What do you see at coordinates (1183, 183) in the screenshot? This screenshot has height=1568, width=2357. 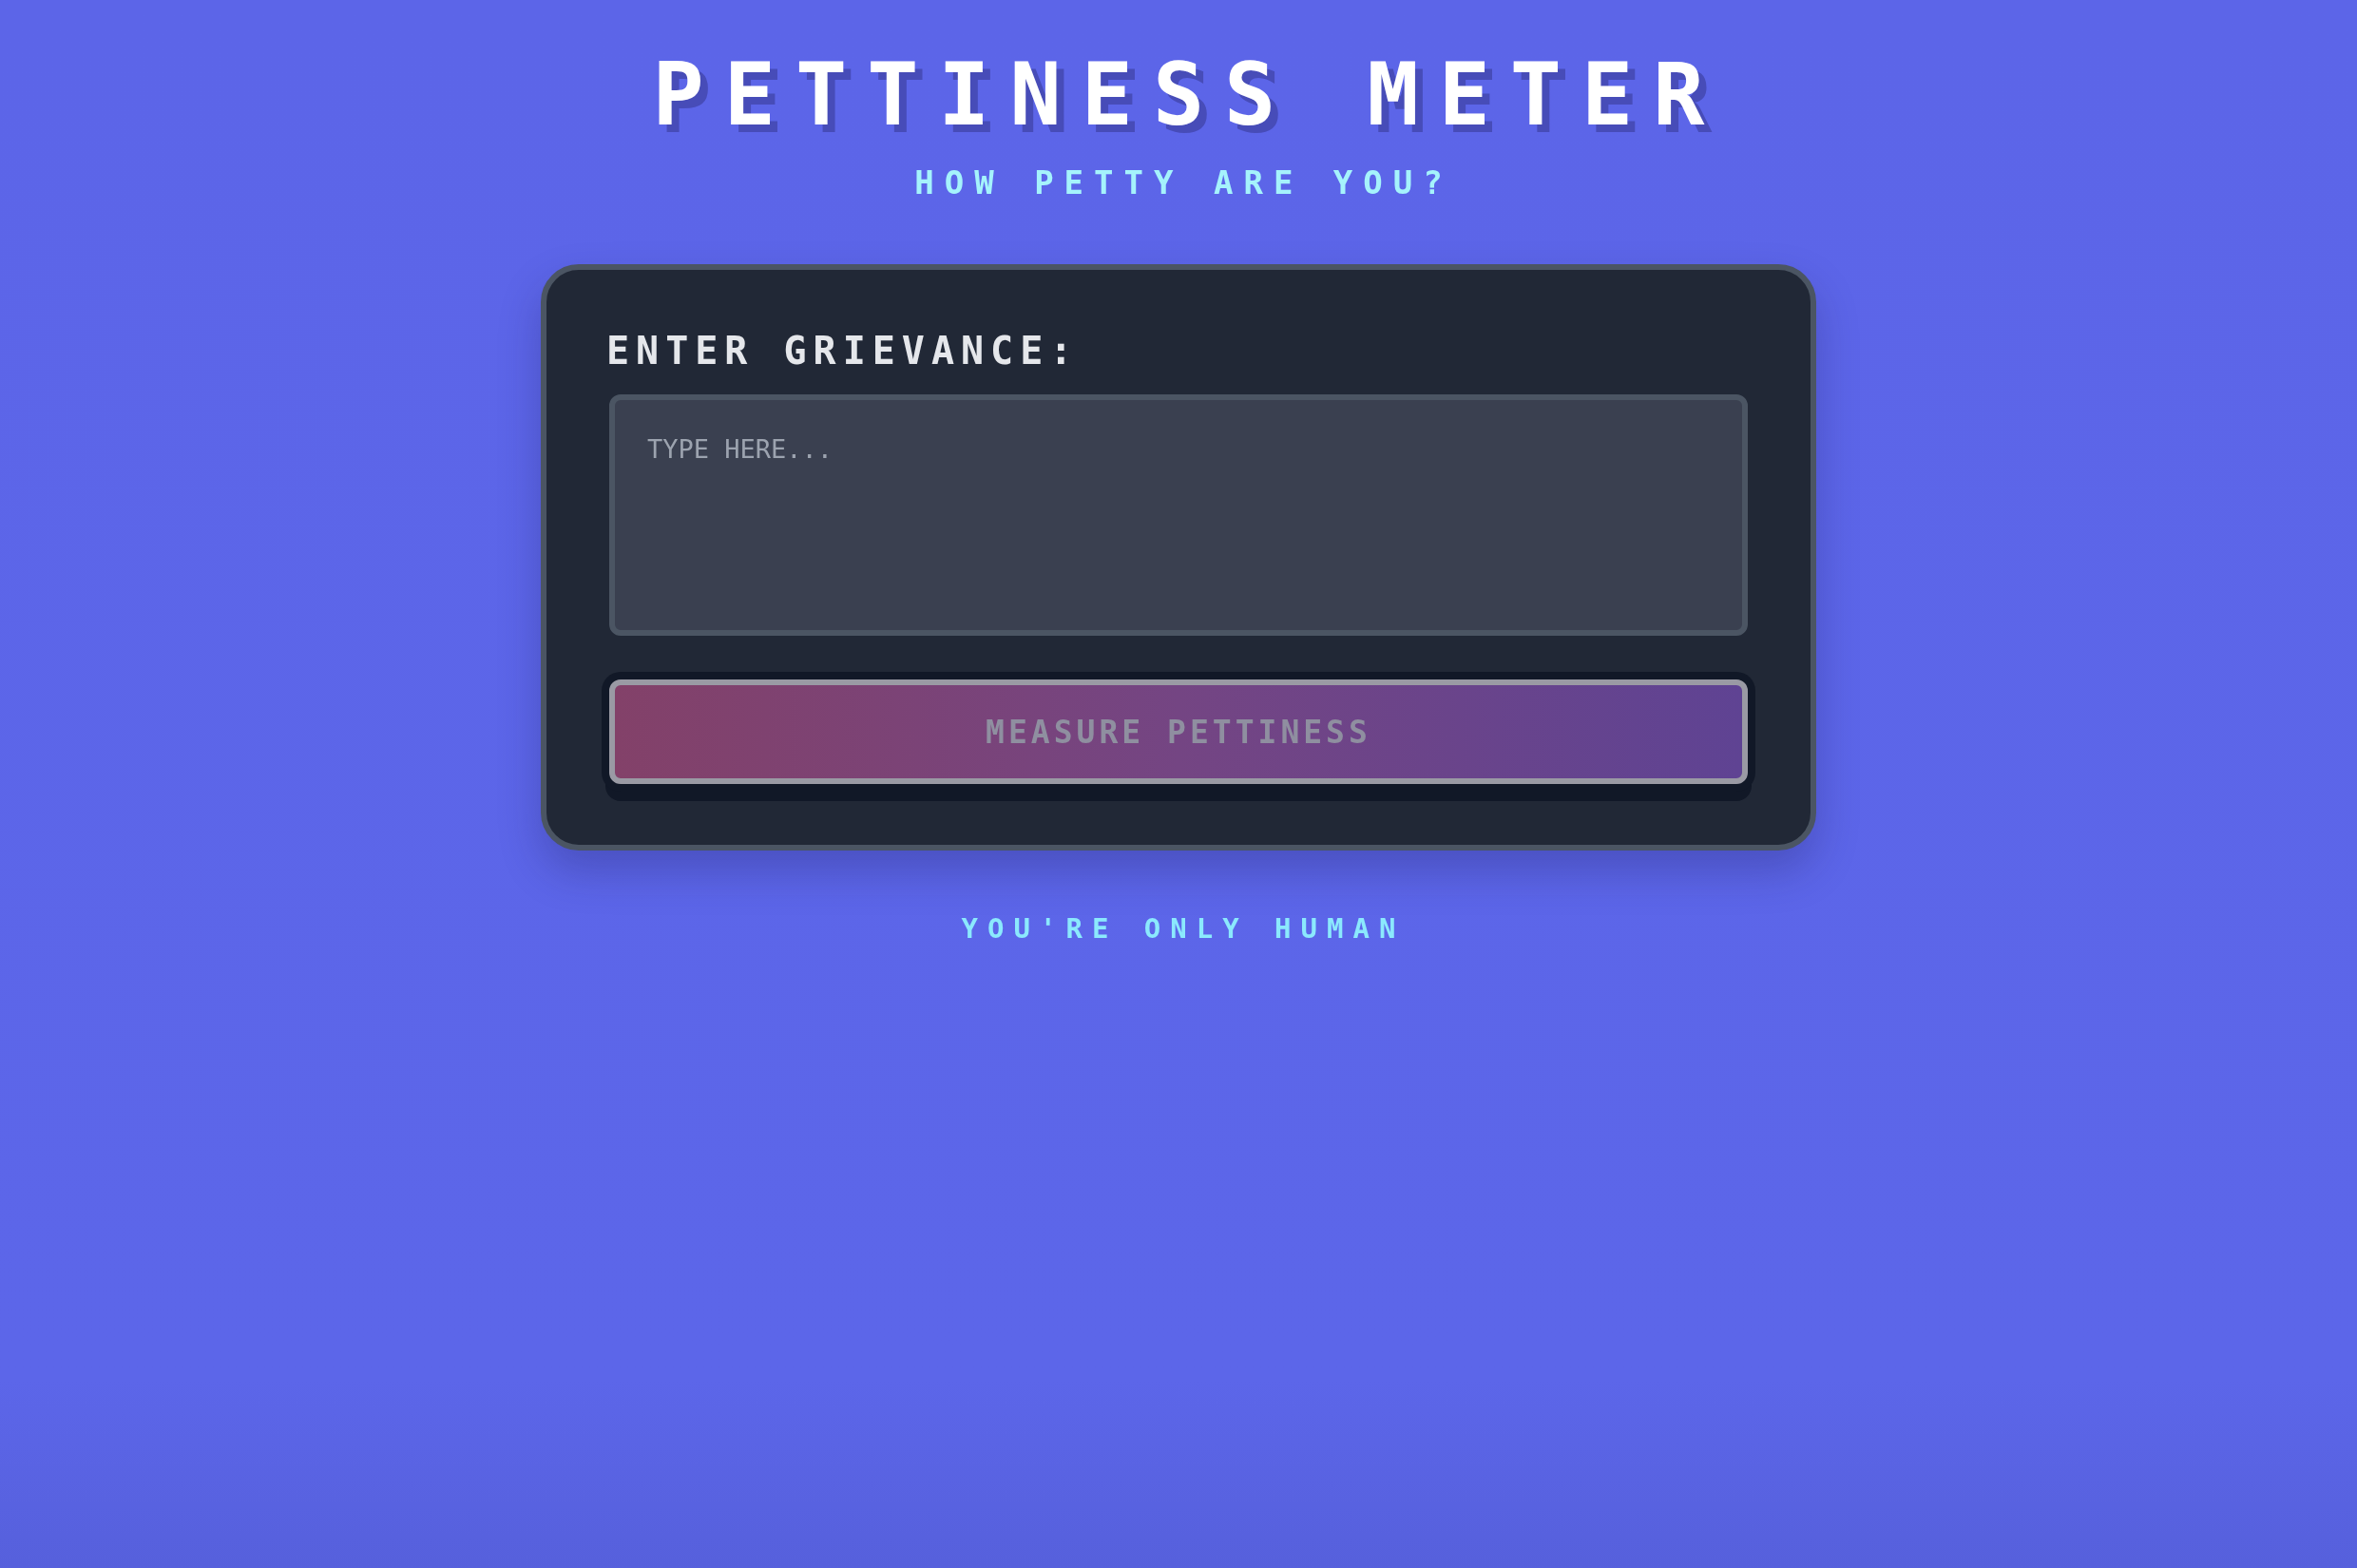 I see `page-subtitle: HOW PETTY ARE YOU?` at bounding box center [1183, 183].